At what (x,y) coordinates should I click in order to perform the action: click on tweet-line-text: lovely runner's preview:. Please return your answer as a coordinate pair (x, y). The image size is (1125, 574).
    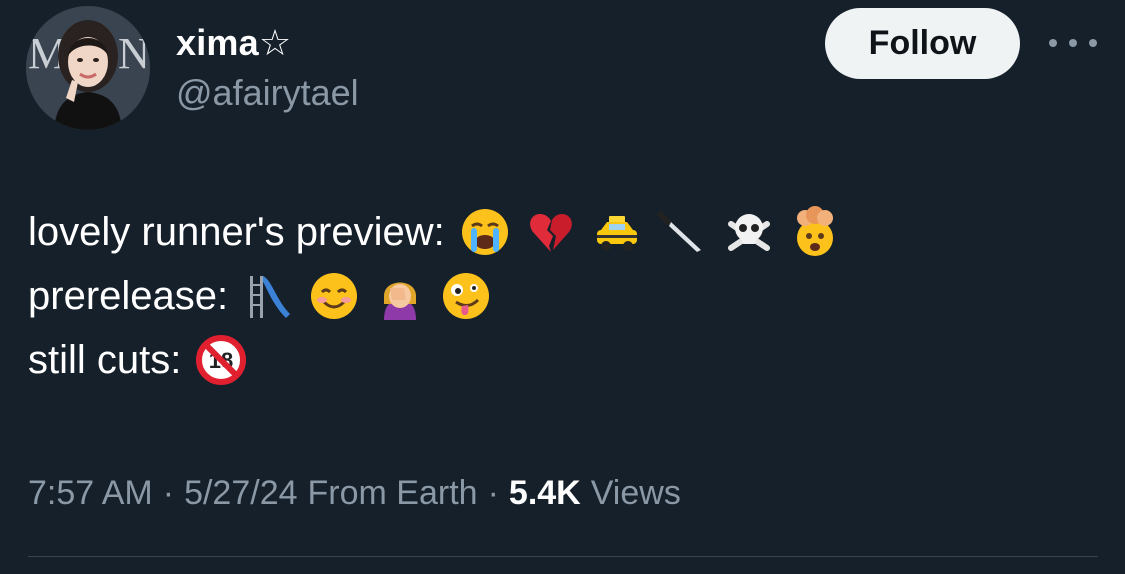
    Looking at the image, I should click on (236, 232).